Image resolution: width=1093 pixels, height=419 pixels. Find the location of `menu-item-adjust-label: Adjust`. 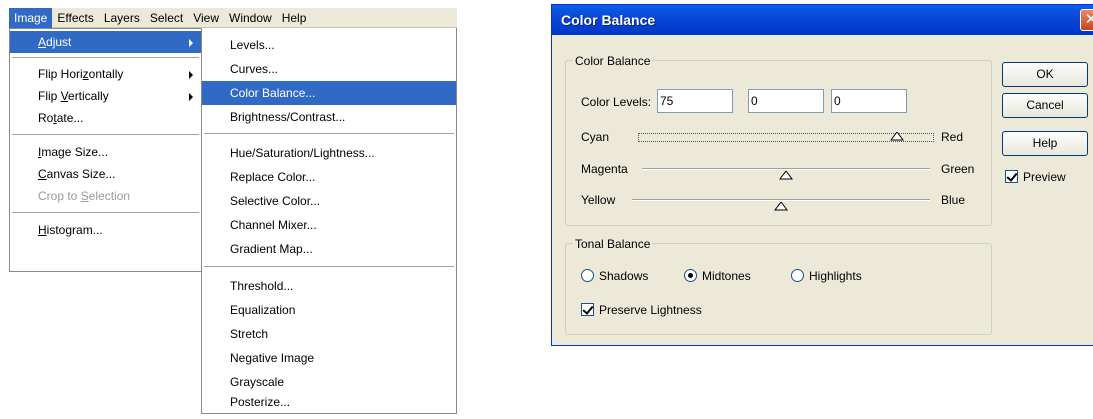

menu-item-adjust-label: Adjust is located at coordinates (55, 42).